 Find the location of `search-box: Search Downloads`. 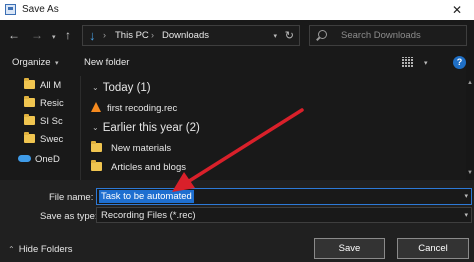

search-box: Search Downloads is located at coordinates (388, 35).